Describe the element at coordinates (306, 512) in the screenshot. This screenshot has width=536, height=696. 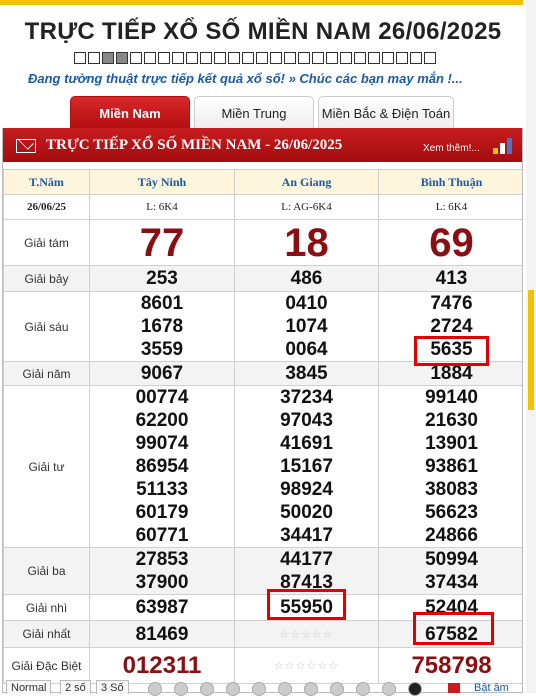
I see `prize-value: 50020` at that location.